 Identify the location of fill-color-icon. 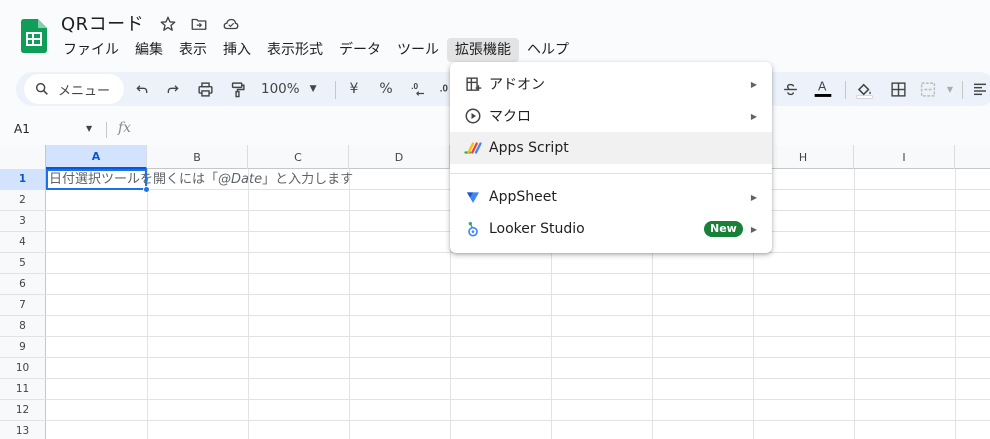
(864, 89).